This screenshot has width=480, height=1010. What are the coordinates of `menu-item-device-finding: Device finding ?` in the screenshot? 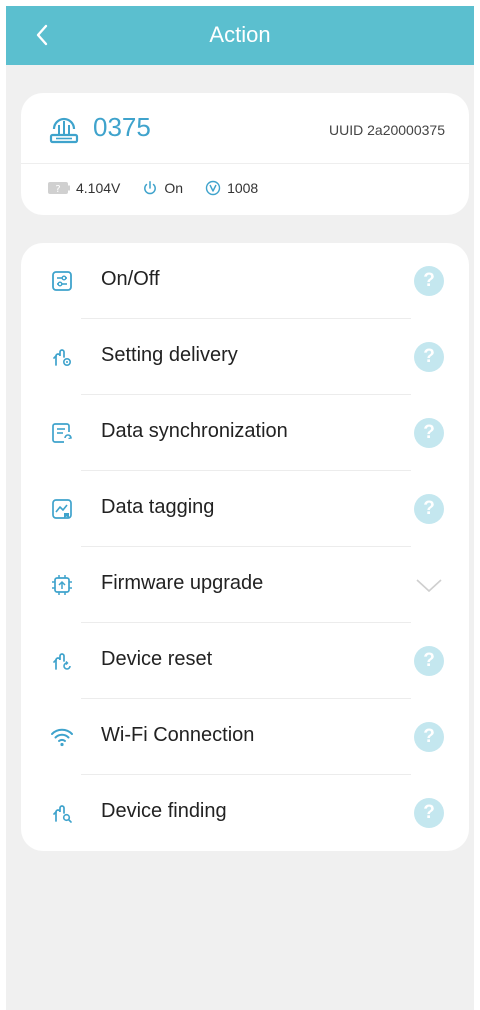 It's located at (245, 813).